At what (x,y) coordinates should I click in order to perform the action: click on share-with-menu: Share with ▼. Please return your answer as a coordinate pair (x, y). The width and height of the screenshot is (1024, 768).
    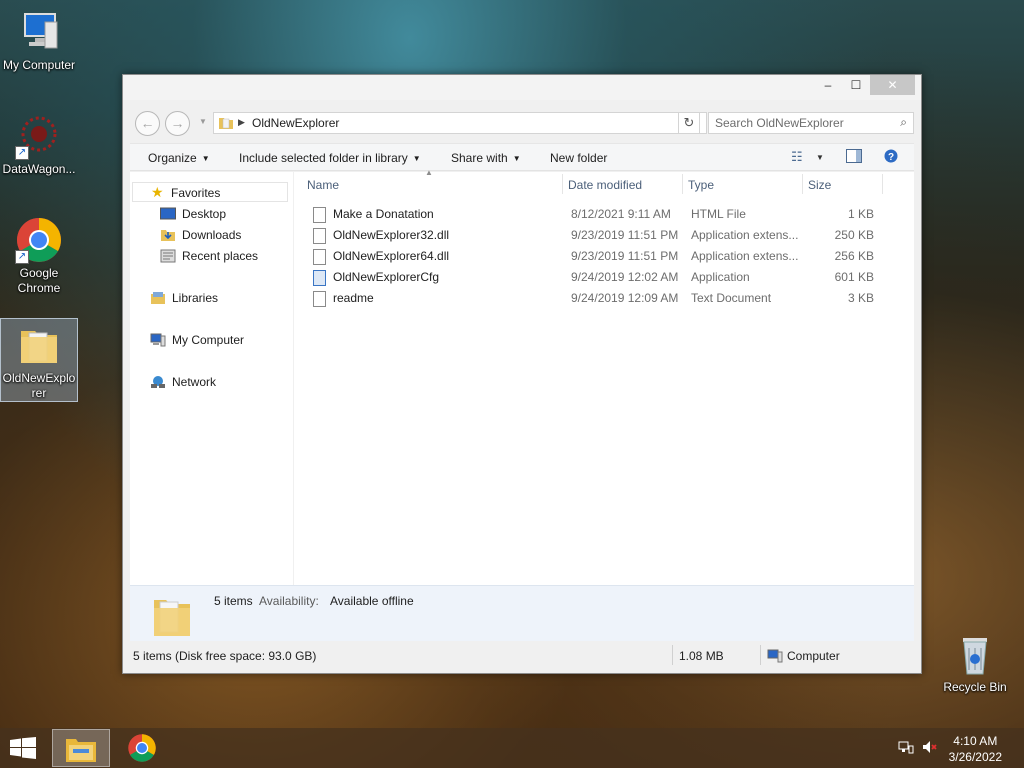
    Looking at the image, I should click on (486, 158).